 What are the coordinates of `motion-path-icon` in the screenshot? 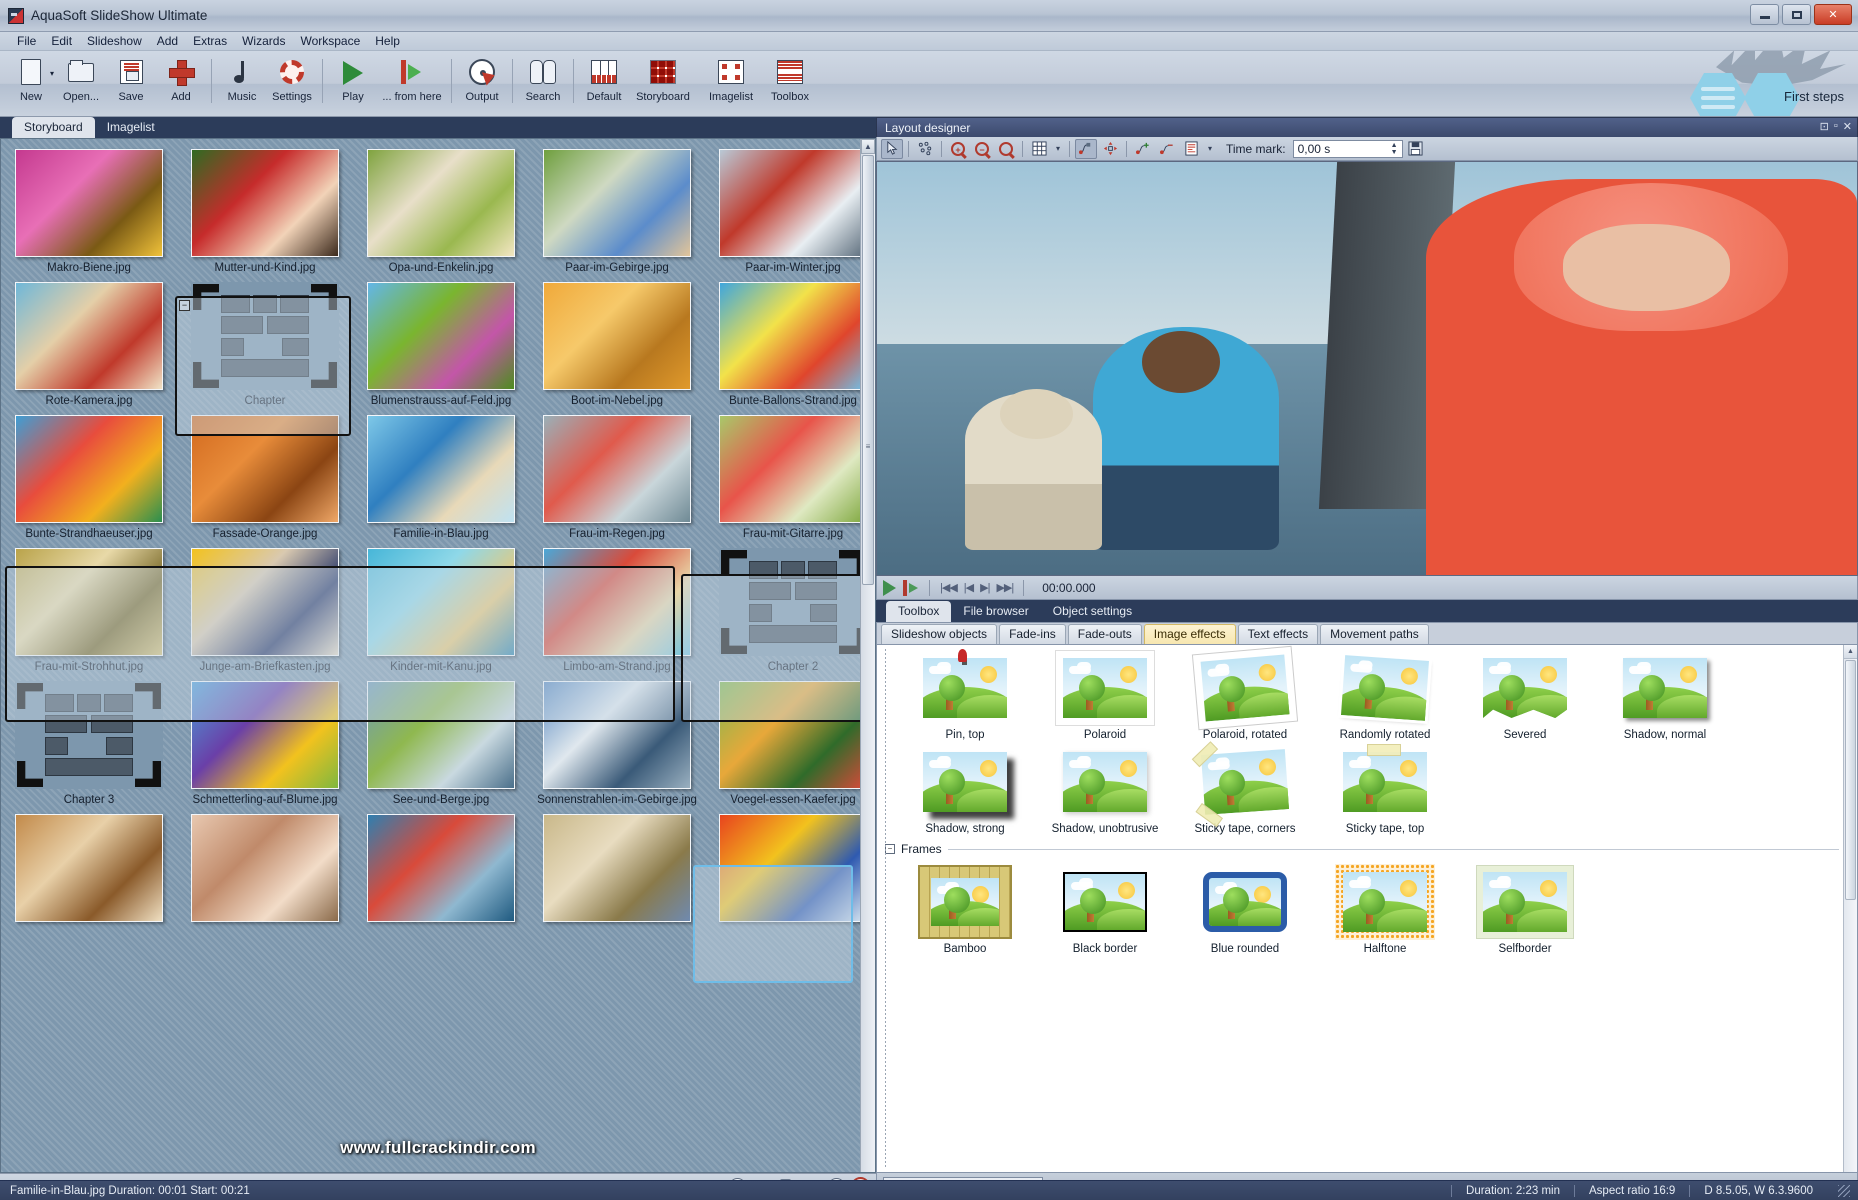 It's located at (1086, 148).